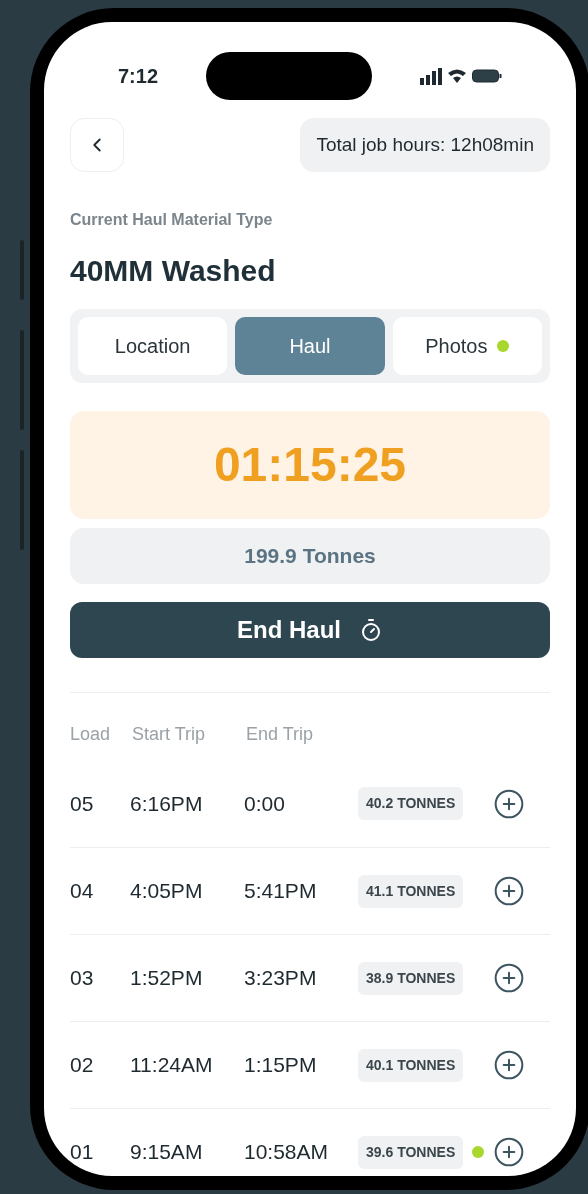  Describe the element at coordinates (167, 803) in the screenshot. I see `start-time: 6:16PM` at that location.